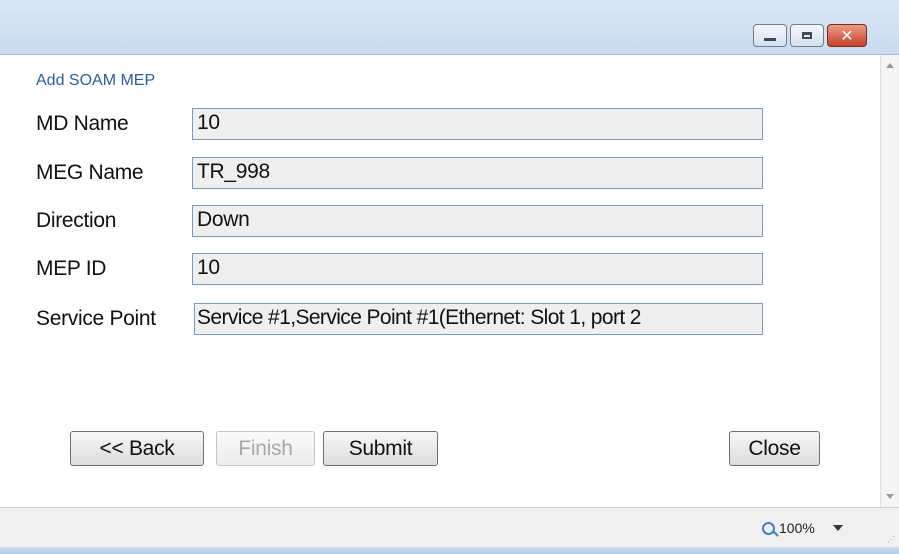 This screenshot has width=899, height=554. What do you see at coordinates (82, 123) in the screenshot?
I see `md-name-label: MD Name` at bounding box center [82, 123].